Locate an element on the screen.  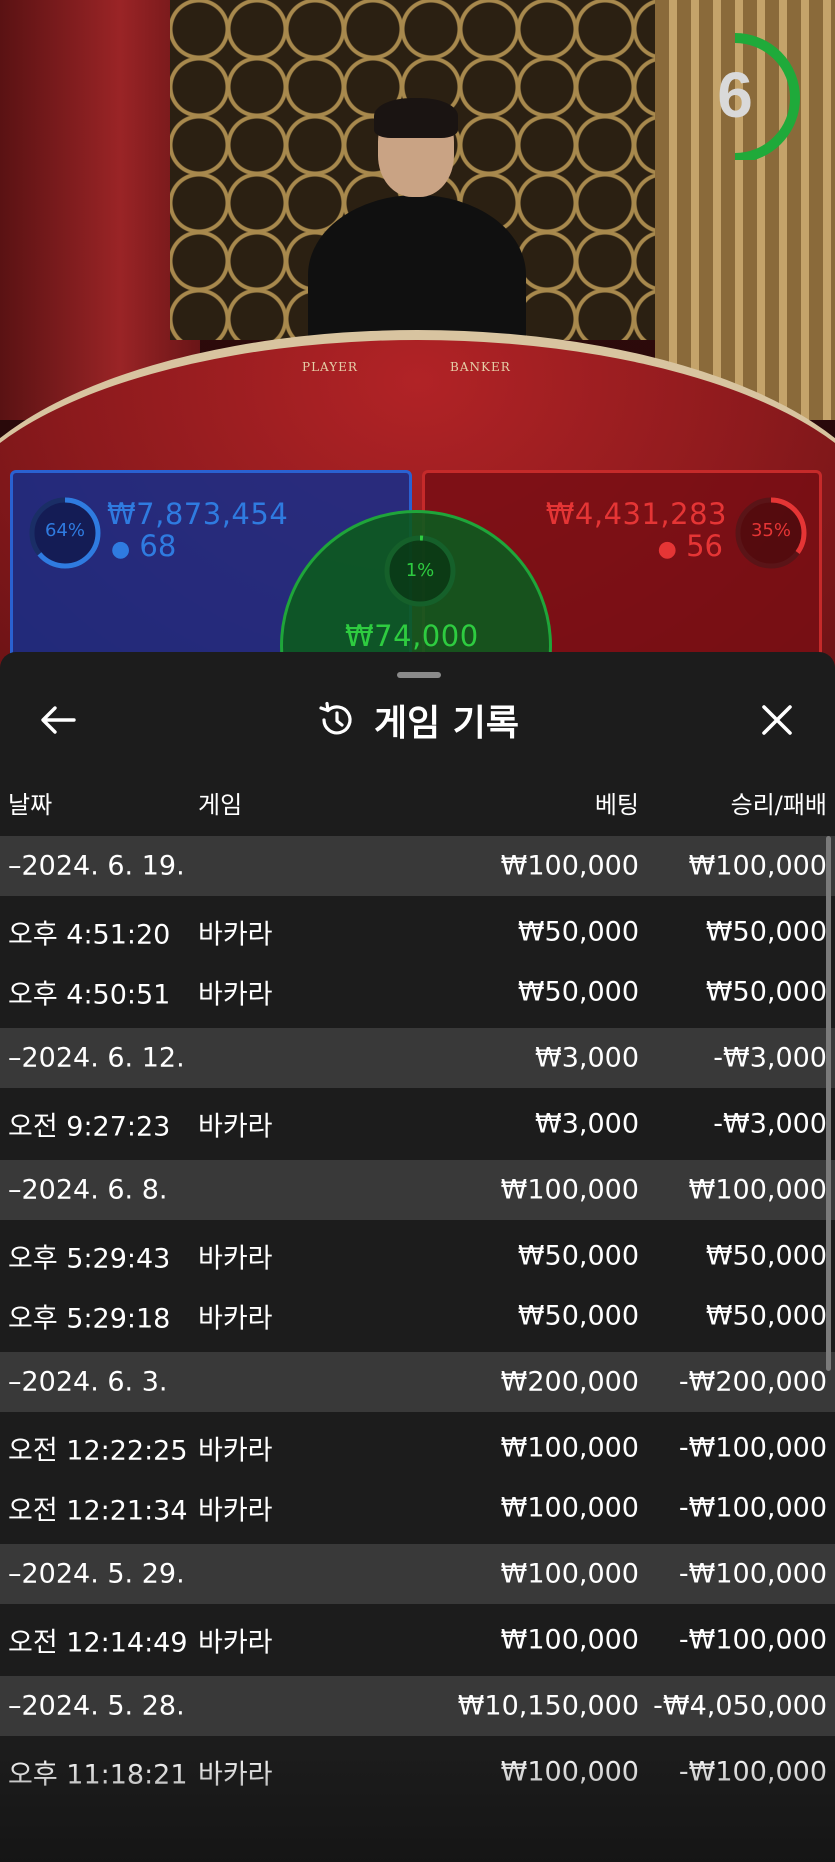
table-label-banker: BANKER is located at coordinates (480, 367).